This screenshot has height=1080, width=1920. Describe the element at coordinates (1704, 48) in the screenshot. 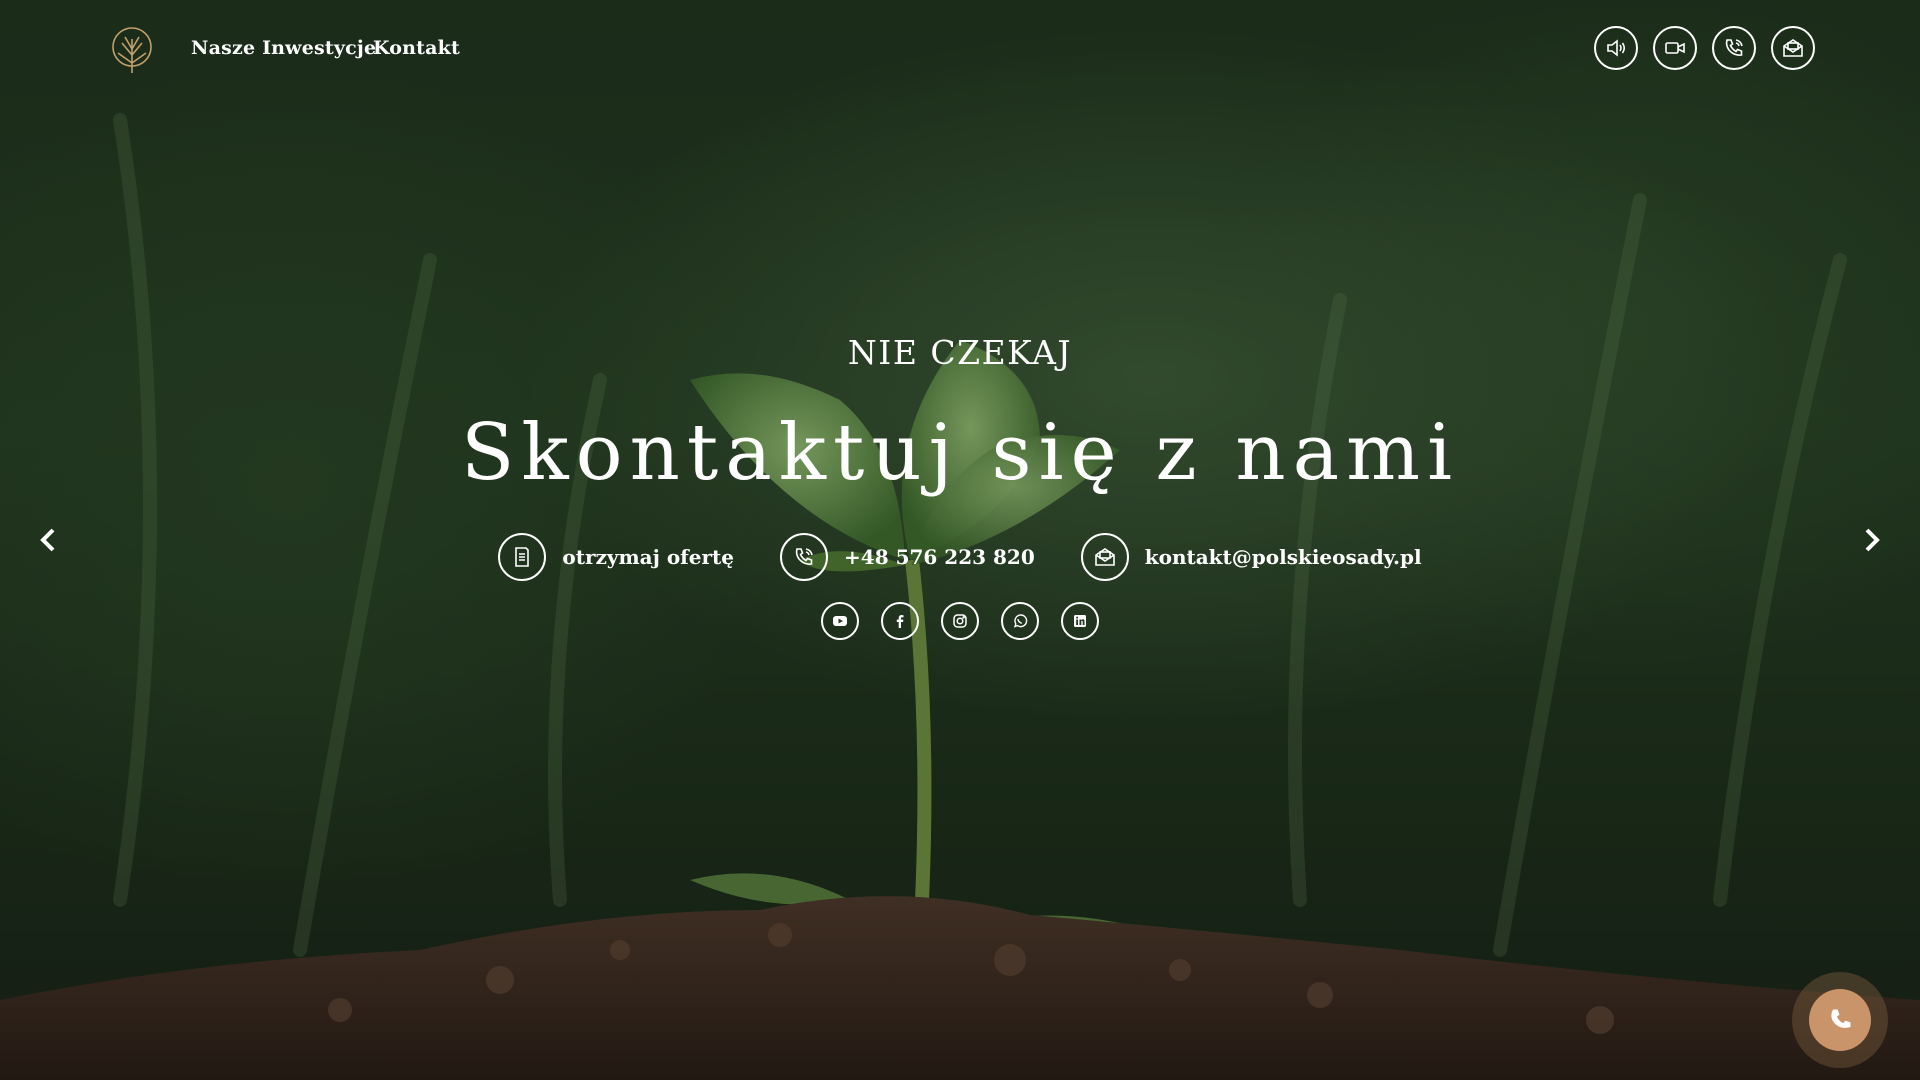

I see `header-contact-icons` at that location.